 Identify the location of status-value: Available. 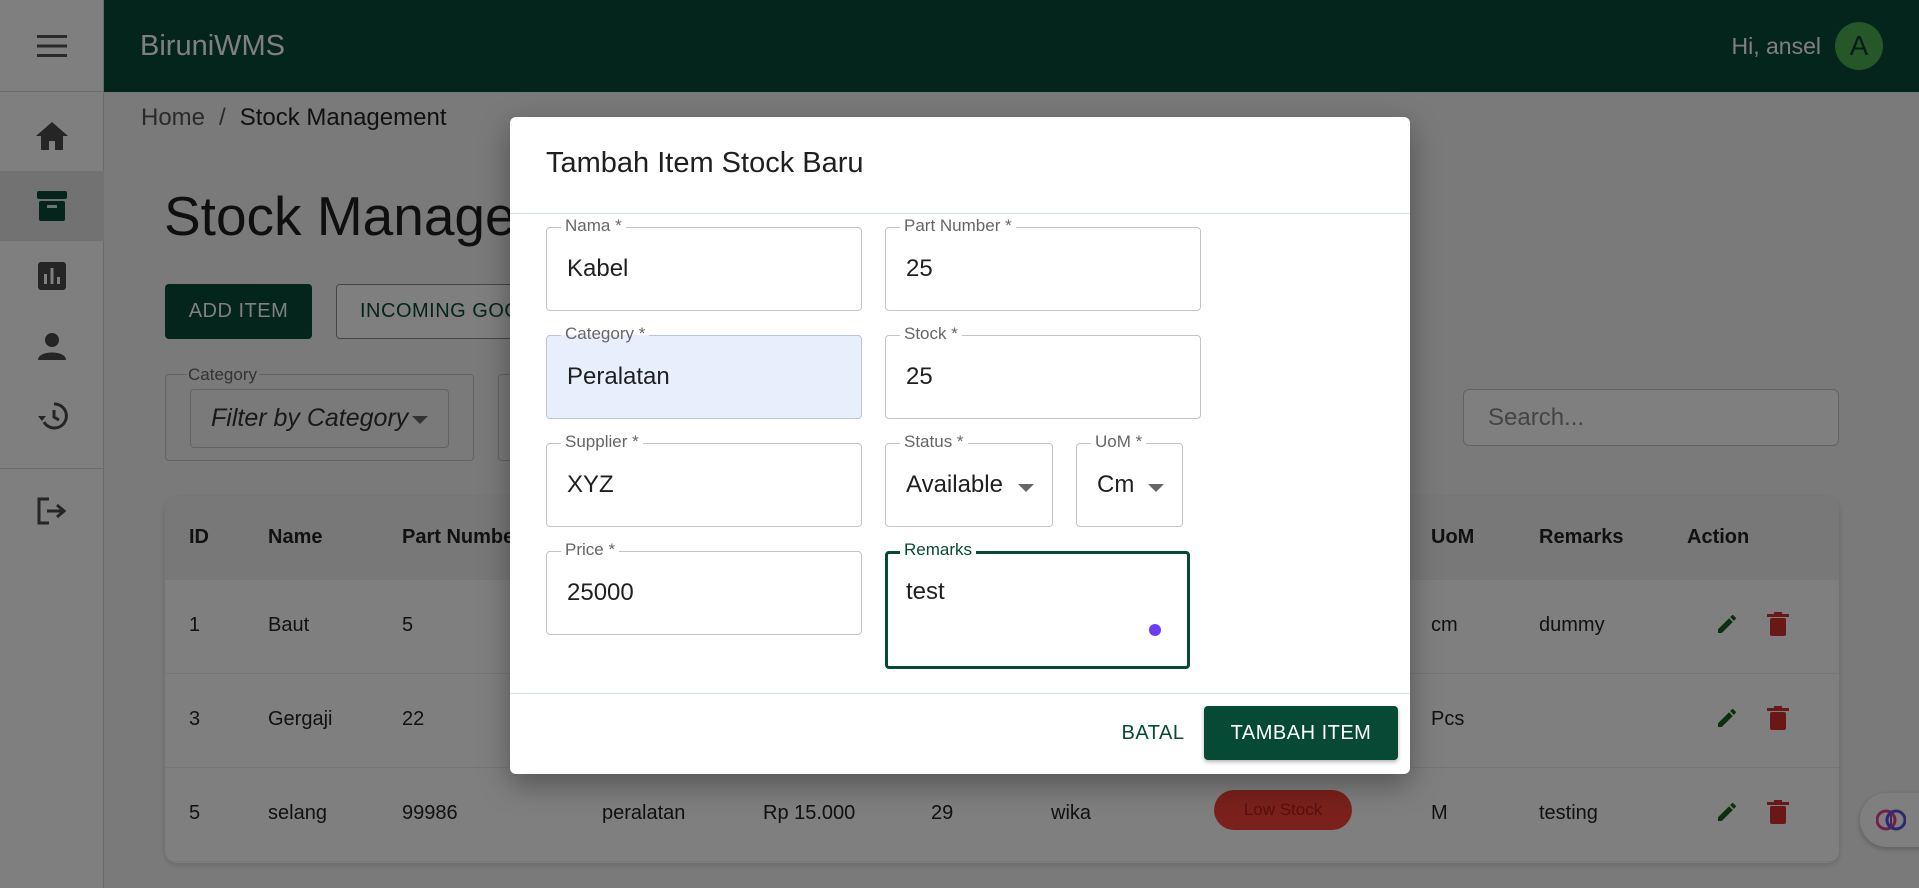
(954, 484).